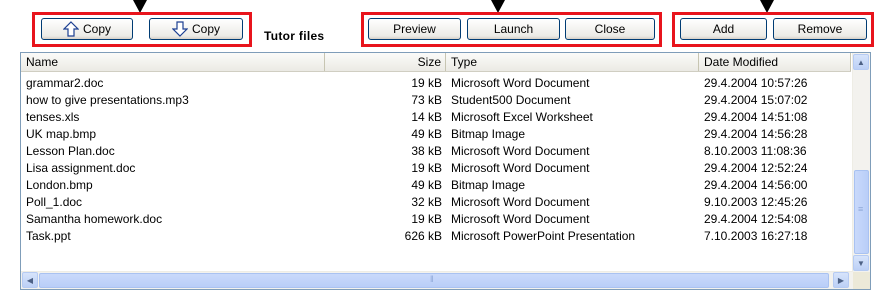 This screenshot has height=295, width=874. I want to click on column-header-date: Date Modified, so click(775, 62).